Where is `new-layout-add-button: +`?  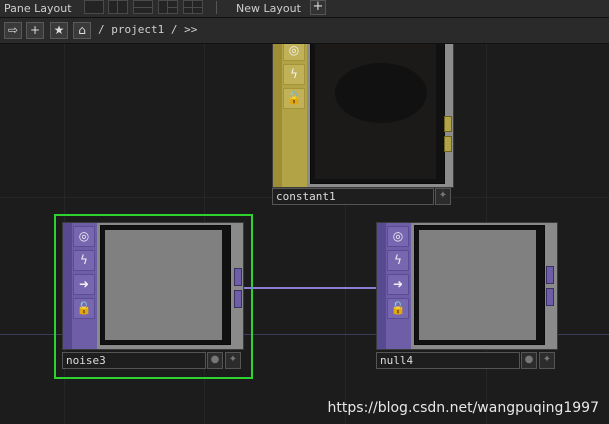 new-layout-add-button: + is located at coordinates (318, 7).